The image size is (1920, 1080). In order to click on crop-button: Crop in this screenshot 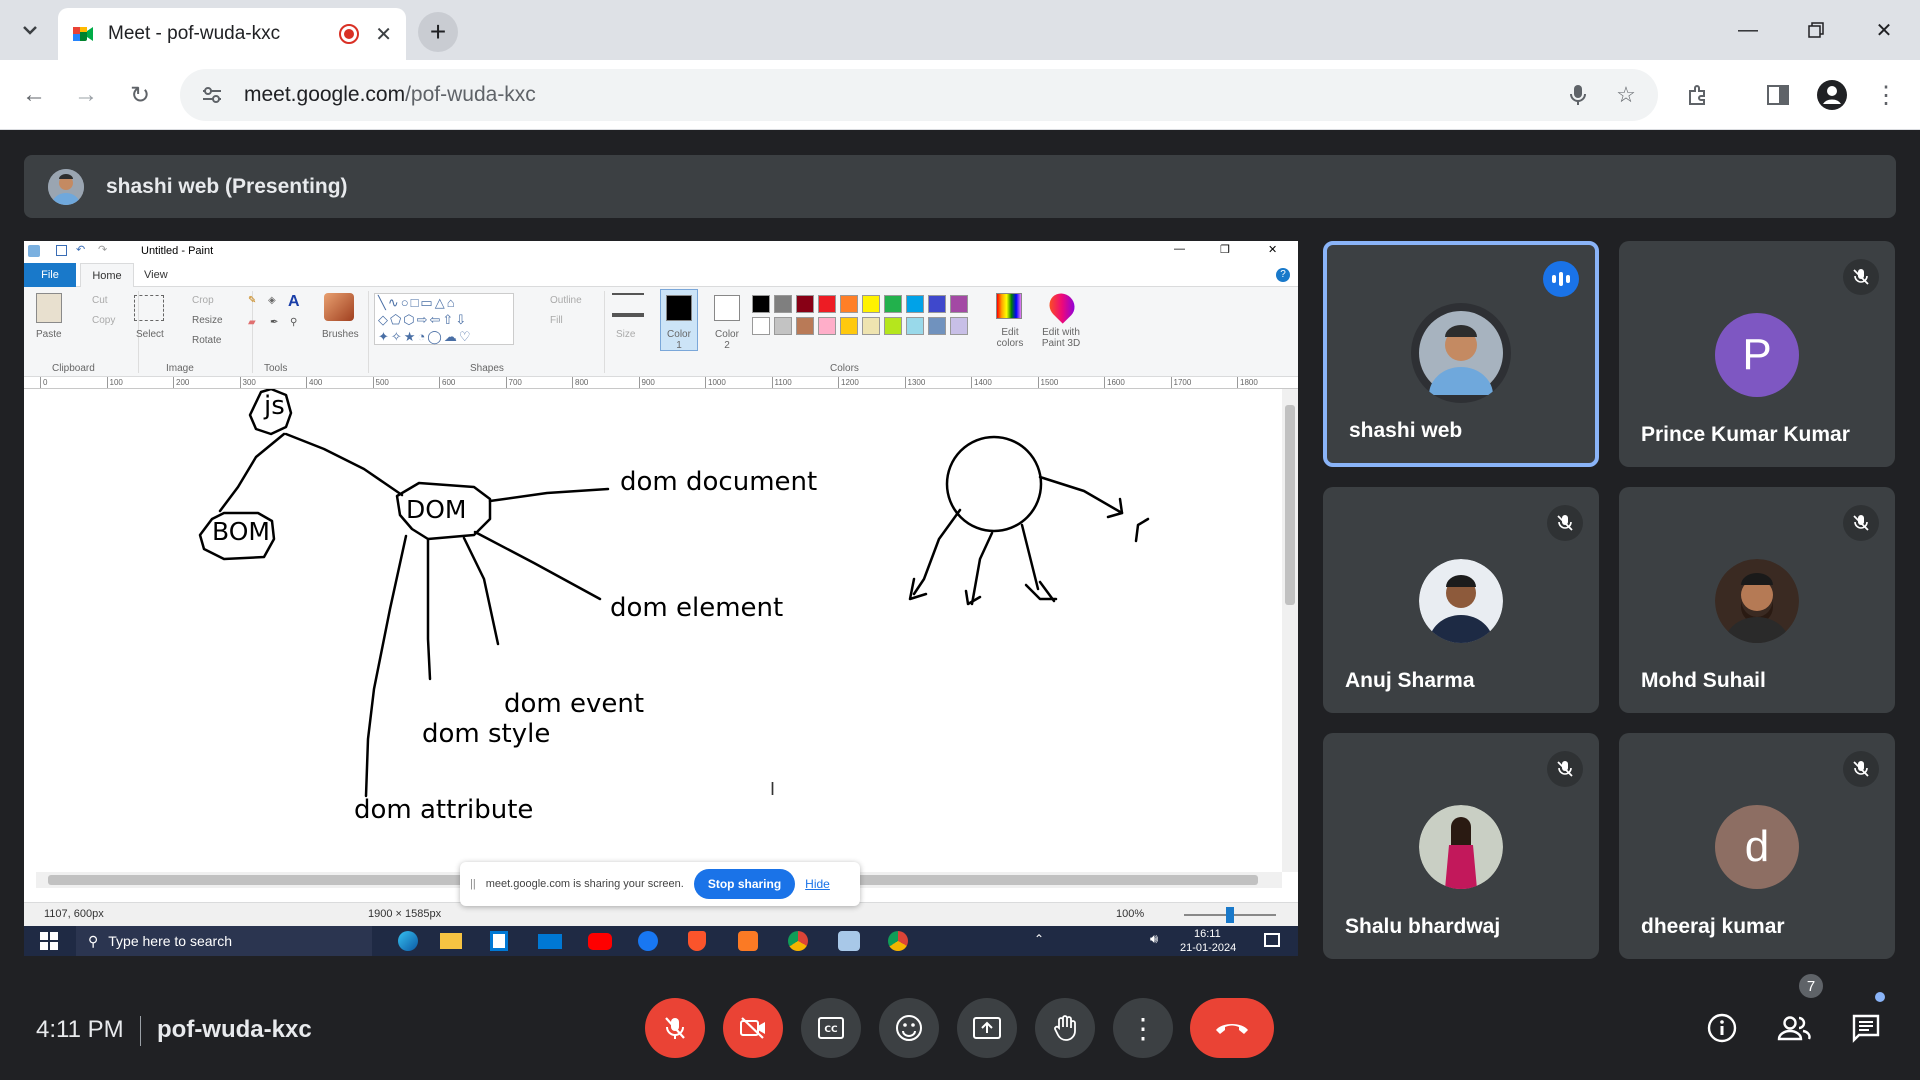, I will do `click(203, 300)`.